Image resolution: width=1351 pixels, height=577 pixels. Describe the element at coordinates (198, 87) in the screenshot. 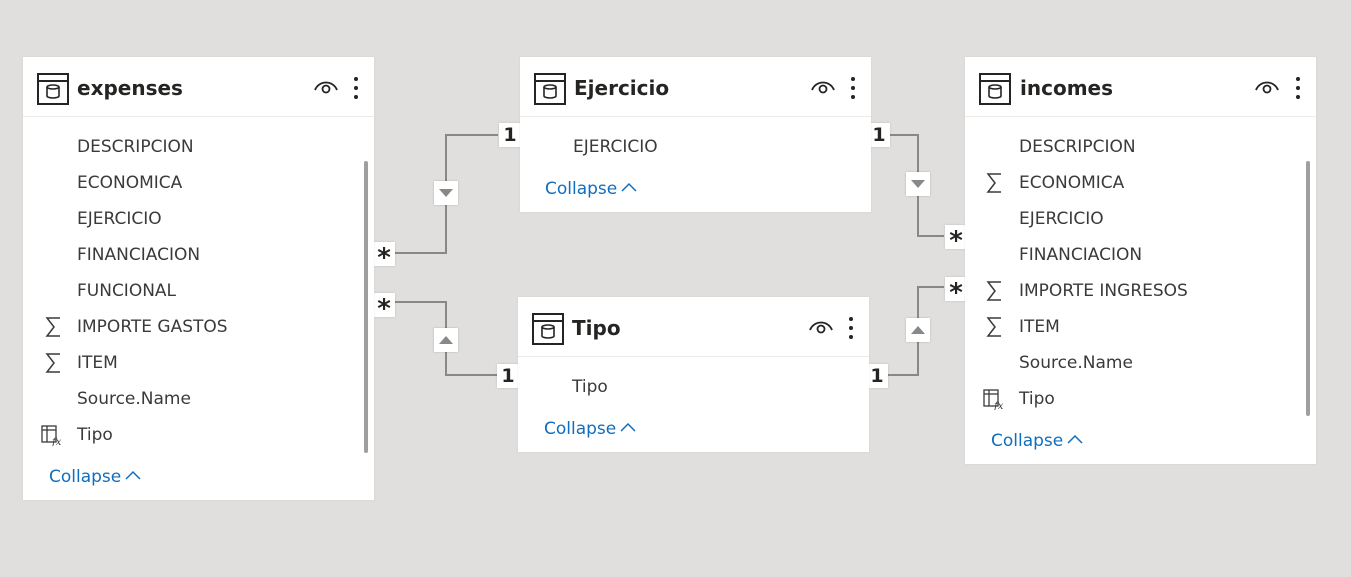

I see `card-header: expenses` at that location.